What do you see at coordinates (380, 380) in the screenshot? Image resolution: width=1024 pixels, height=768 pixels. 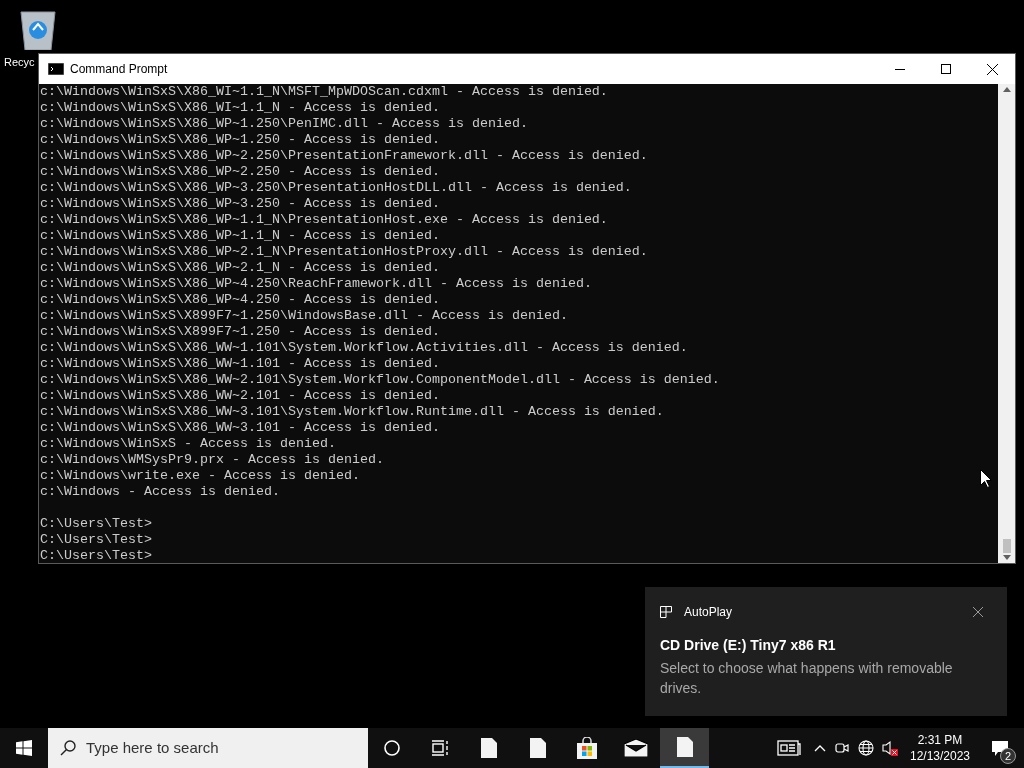 I see `console-line: c:\Windows\WinSxS\X86_WW~2.101\System.Workflow.ComponentModel.dll - Access is denied.` at bounding box center [380, 380].